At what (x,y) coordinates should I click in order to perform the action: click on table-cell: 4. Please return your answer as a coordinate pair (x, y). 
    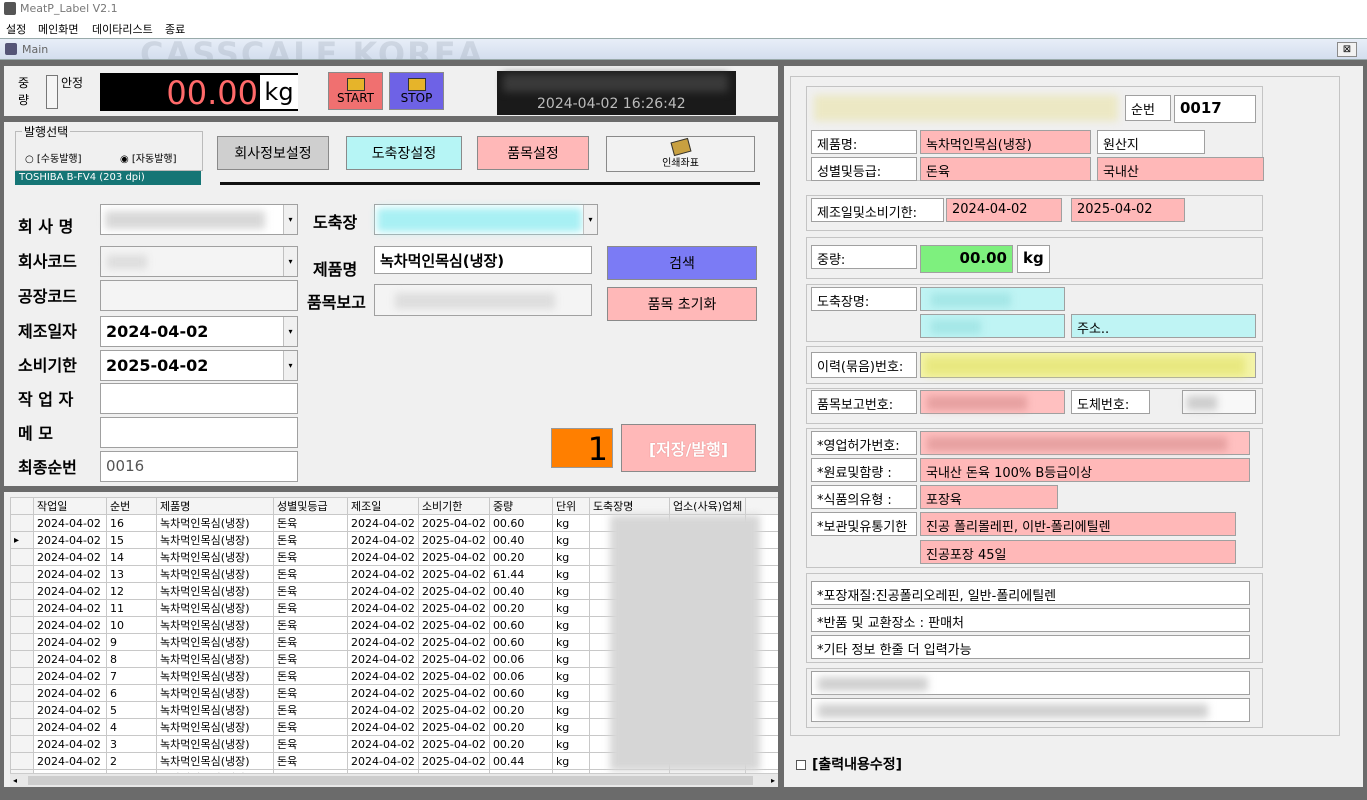
    Looking at the image, I should click on (131, 727).